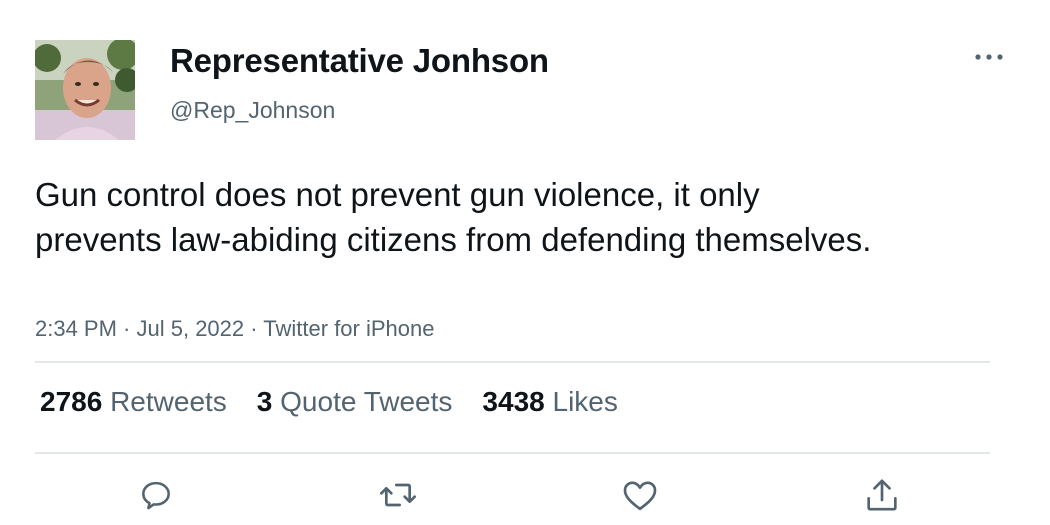 This screenshot has width=1050, height=525. What do you see at coordinates (191, 328) in the screenshot?
I see `tweet-date: Jul 5, 2022` at bounding box center [191, 328].